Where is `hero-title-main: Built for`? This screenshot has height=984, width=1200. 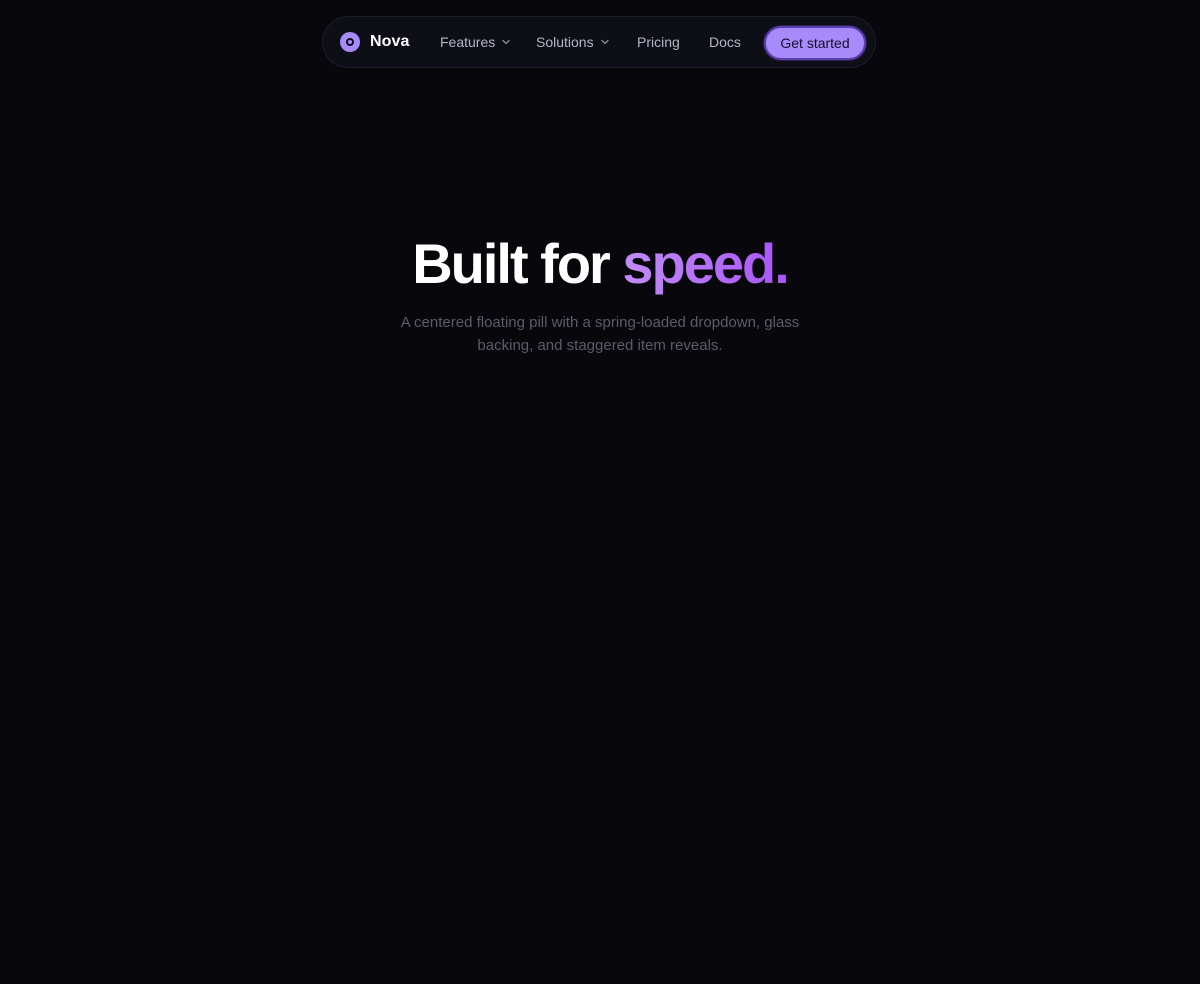
hero-title-main: Built for is located at coordinates (517, 263).